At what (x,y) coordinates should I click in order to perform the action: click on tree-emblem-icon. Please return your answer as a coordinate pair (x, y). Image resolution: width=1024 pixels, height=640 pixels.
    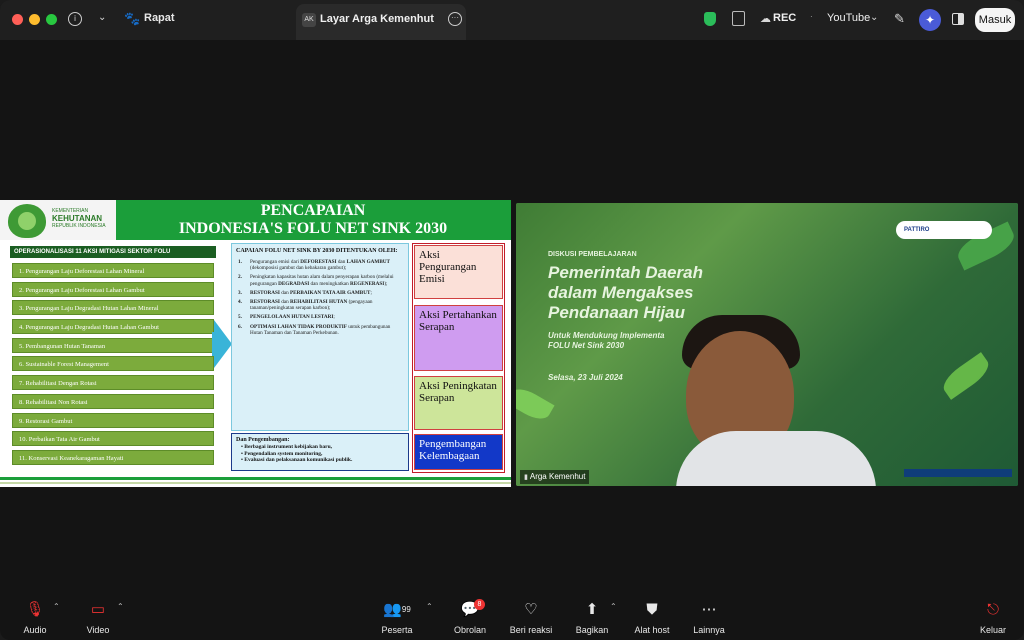
    Looking at the image, I should click on (27, 221).